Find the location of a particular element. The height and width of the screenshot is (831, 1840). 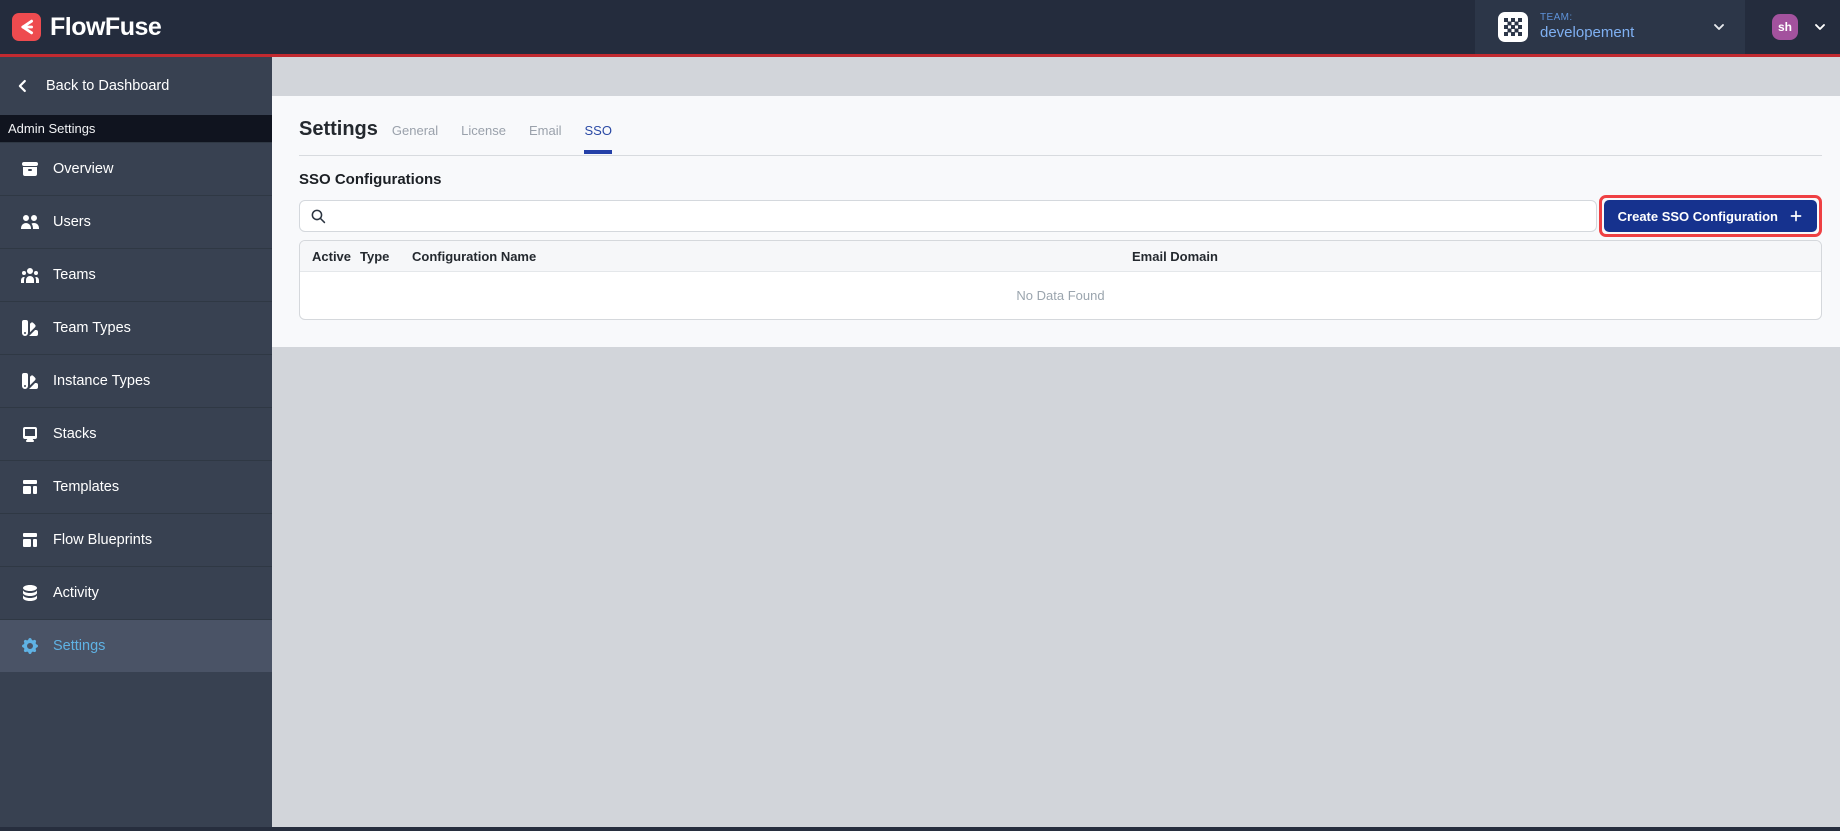

team-name: developement is located at coordinates (1587, 32).